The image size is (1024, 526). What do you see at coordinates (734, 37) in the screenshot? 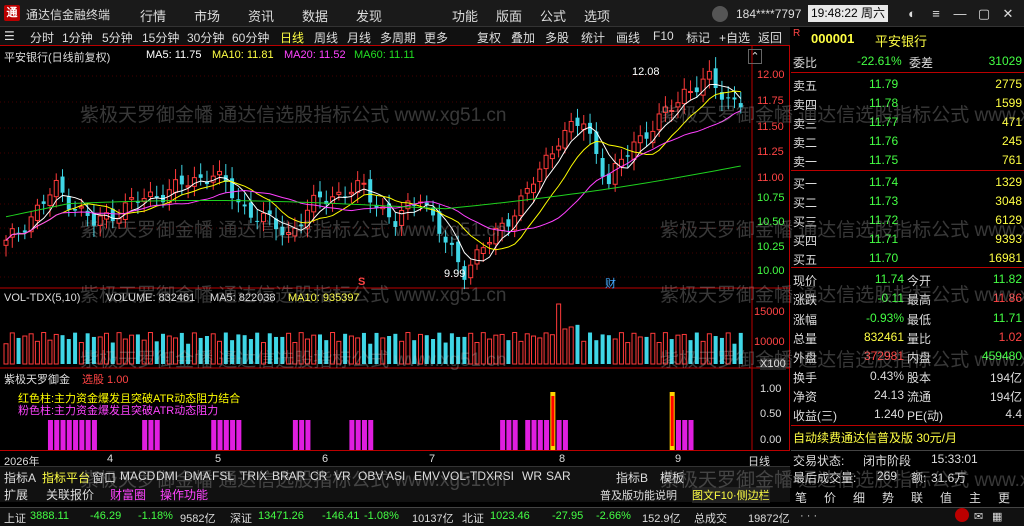
I see `tb-add-watch: +自选` at bounding box center [734, 37].